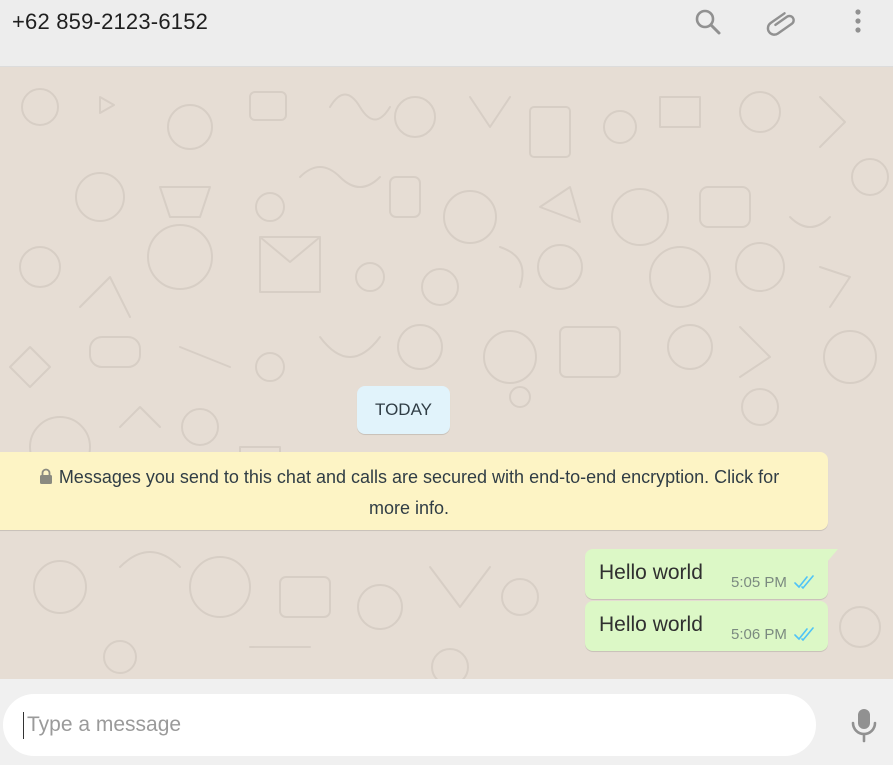  I want to click on message-time: 5:05 PM, so click(759, 582).